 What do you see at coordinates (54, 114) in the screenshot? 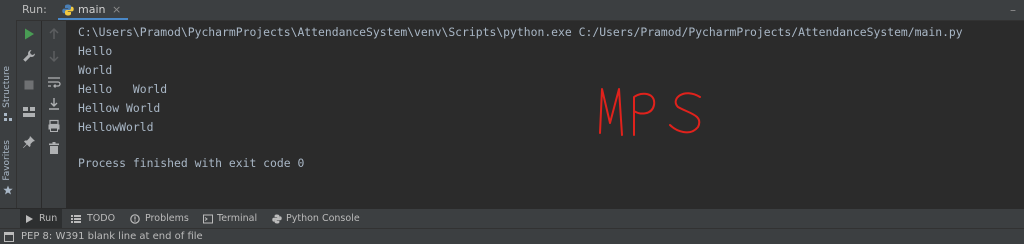
I see `console-toolbar` at bounding box center [54, 114].